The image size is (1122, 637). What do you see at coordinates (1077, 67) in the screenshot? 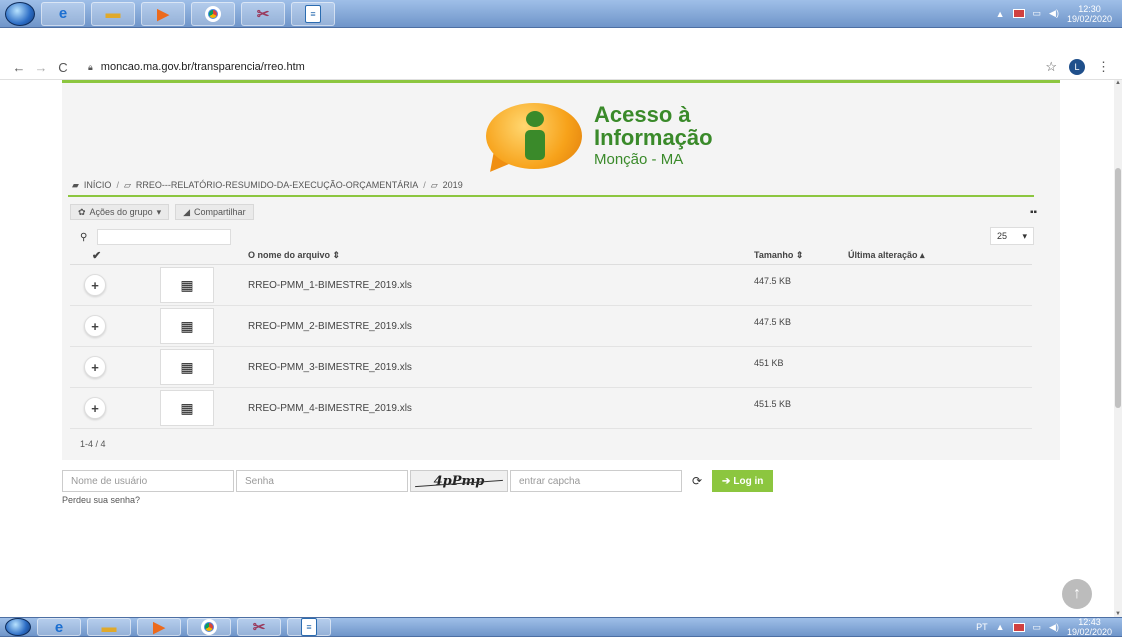
I see `profile-avatar: L` at bounding box center [1077, 67].